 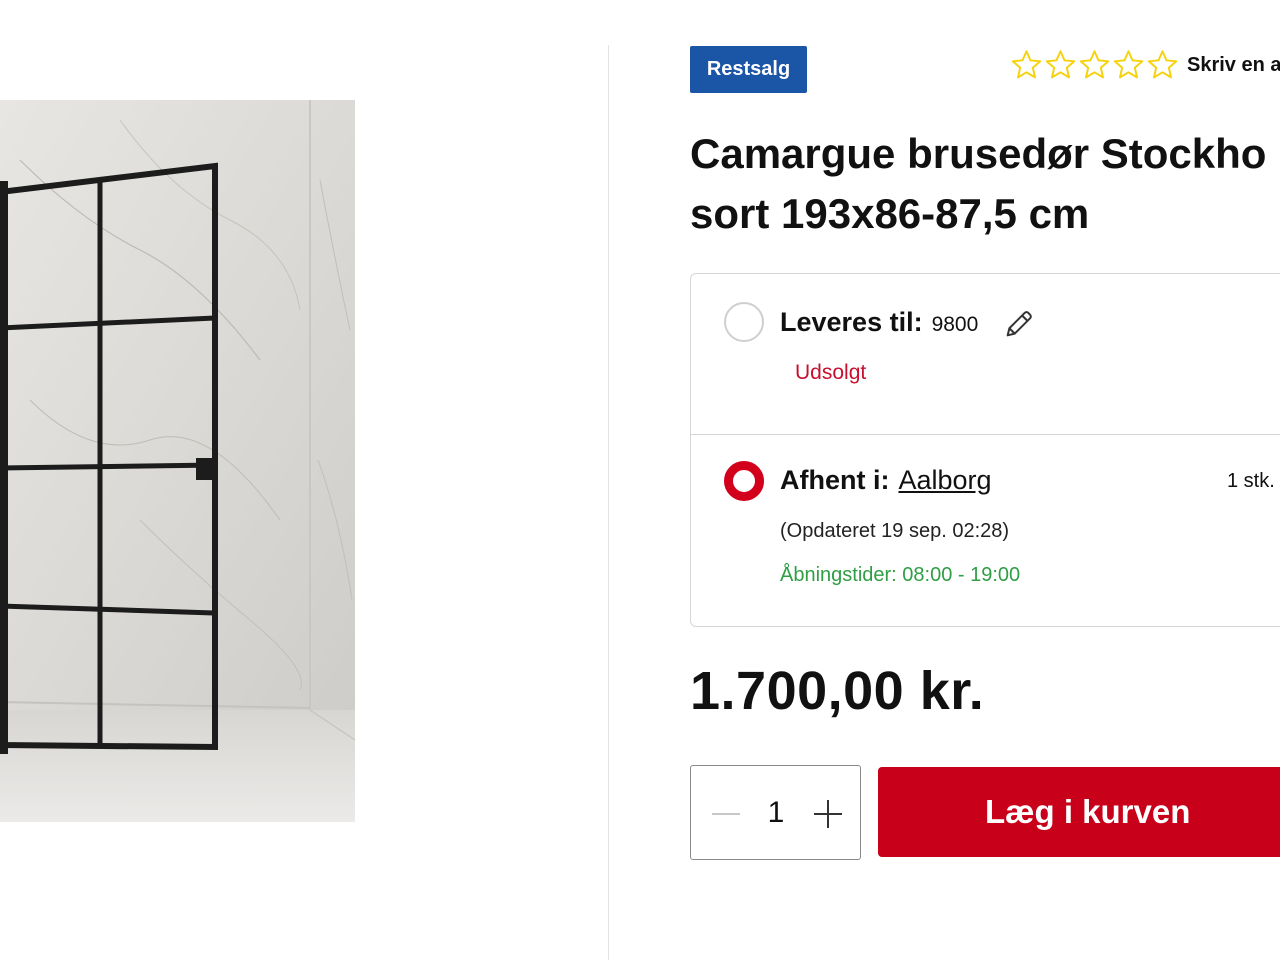 What do you see at coordinates (831, 372) in the screenshot?
I see `sold-out-status: Udsolgt` at bounding box center [831, 372].